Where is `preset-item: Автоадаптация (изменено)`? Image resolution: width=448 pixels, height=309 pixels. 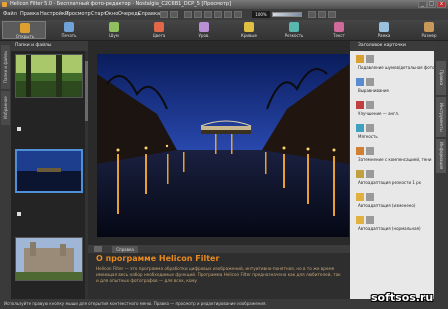
preset-item: Автоадаптация (изменено) is located at coordinates (392, 202).